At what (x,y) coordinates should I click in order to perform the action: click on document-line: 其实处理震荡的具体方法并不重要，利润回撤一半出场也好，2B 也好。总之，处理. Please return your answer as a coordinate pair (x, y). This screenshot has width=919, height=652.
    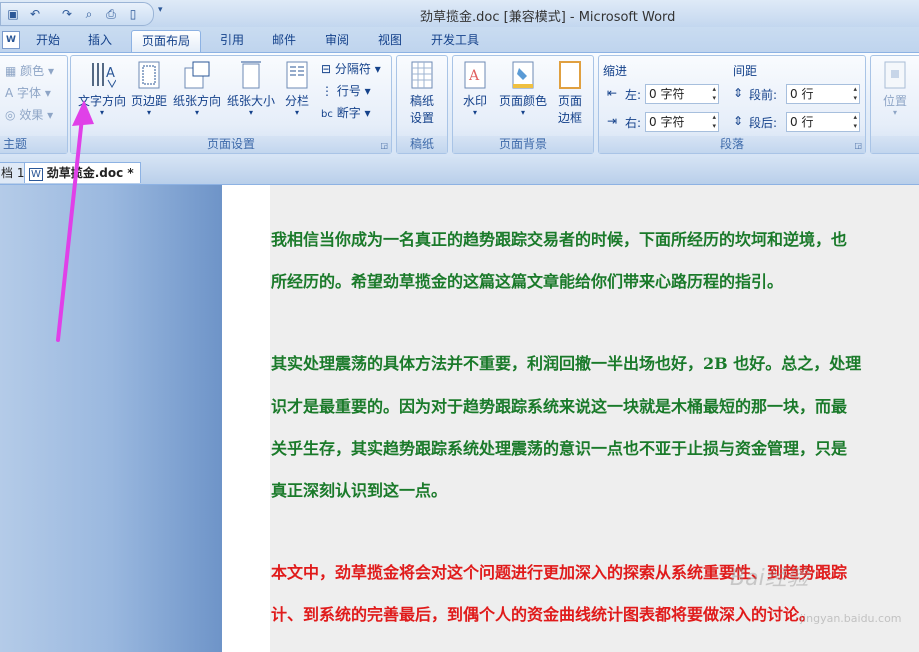
    Looking at the image, I should click on (566, 363).